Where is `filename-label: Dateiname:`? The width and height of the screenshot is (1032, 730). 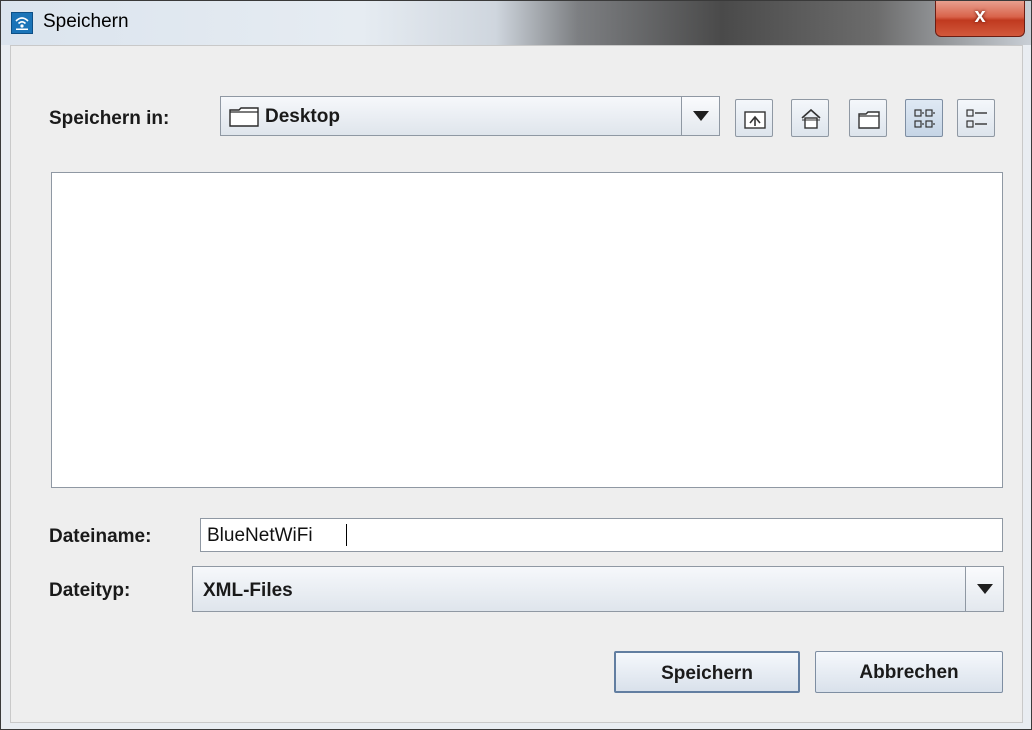 filename-label: Dateiname: is located at coordinates (100, 536).